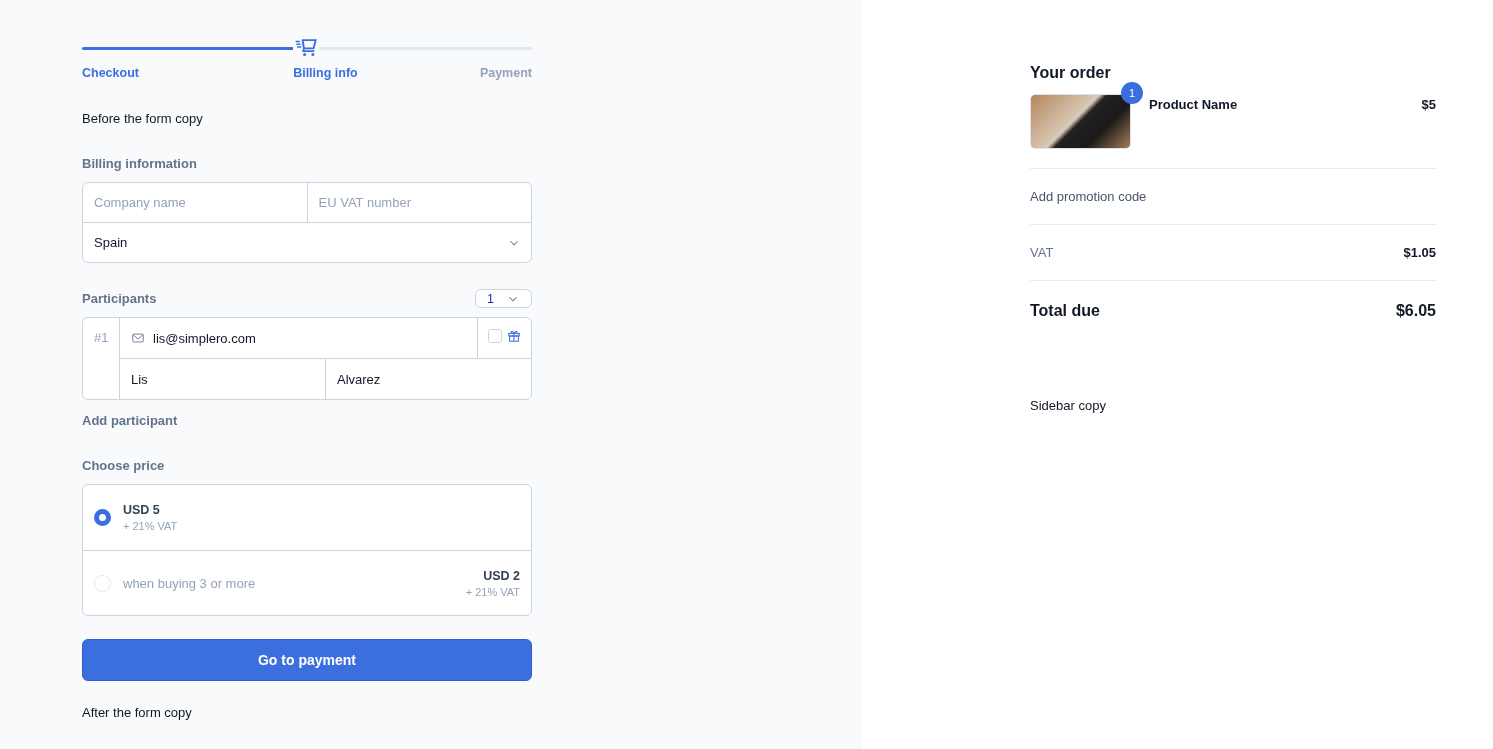 This screenshot has width=1493, height=749. I want to click on price-amount: USD 2, so click(501, 575).